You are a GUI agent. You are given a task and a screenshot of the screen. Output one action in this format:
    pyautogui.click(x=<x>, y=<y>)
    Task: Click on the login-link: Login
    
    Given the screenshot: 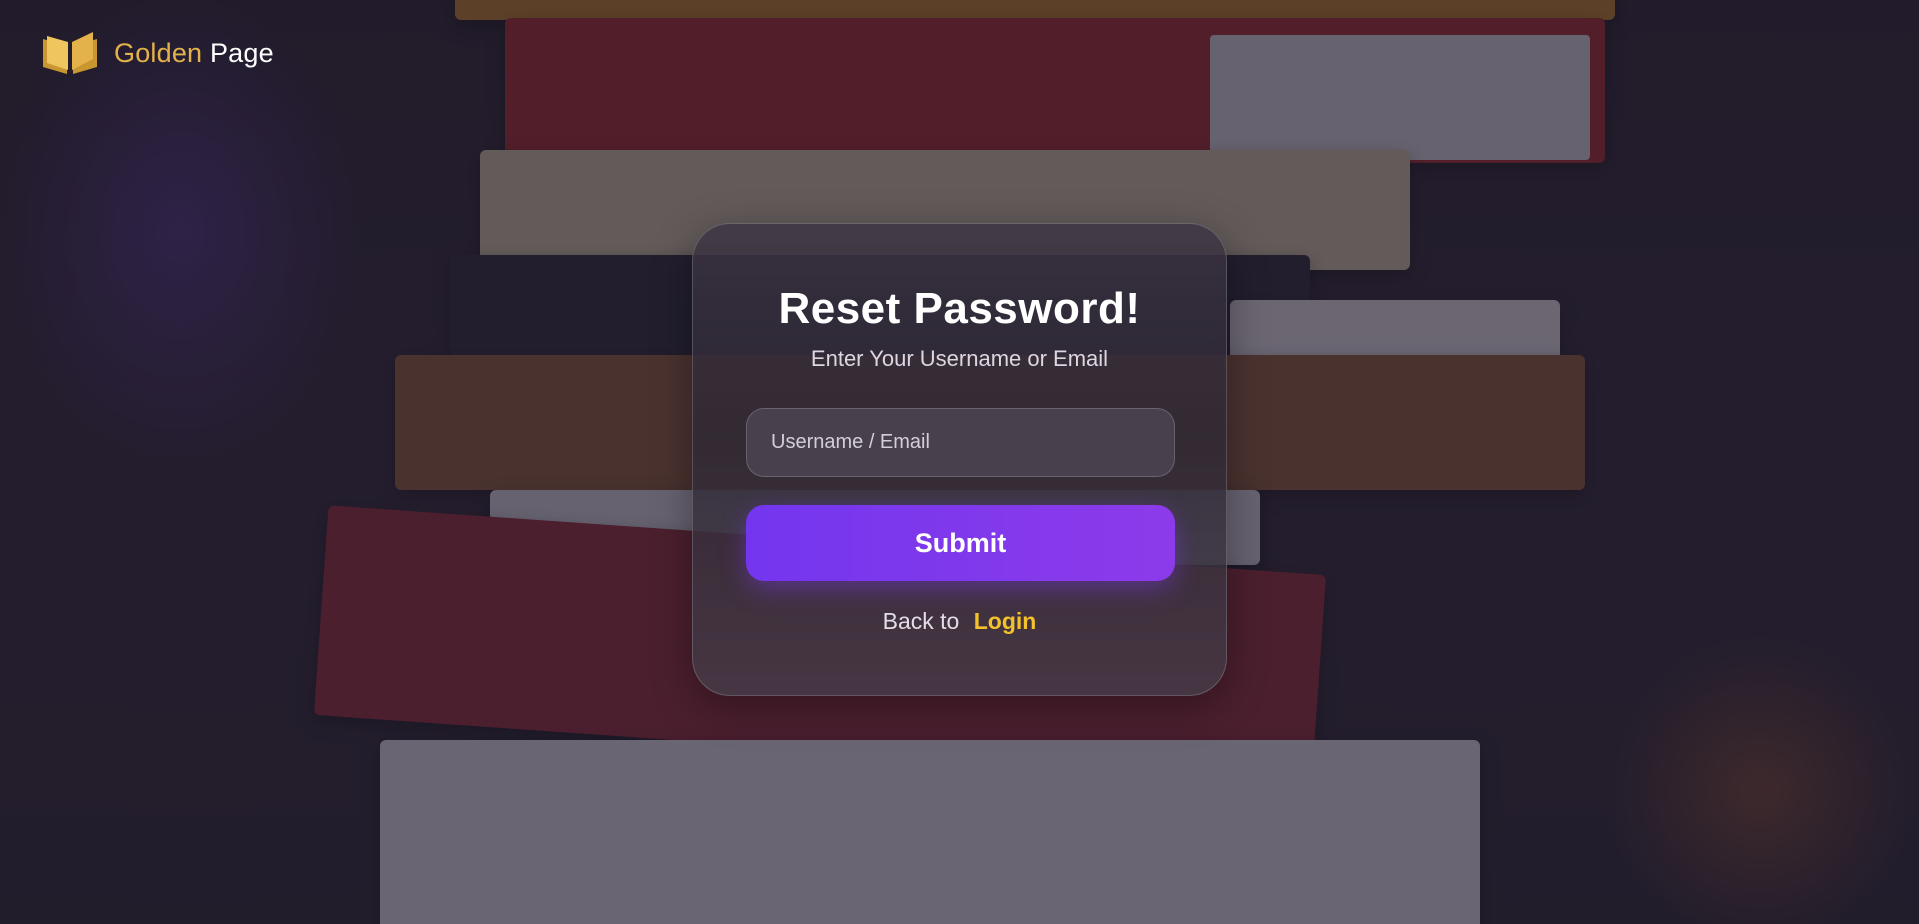 What is the action you would take?
    pyautogui.click(x=1005, y=621)
    